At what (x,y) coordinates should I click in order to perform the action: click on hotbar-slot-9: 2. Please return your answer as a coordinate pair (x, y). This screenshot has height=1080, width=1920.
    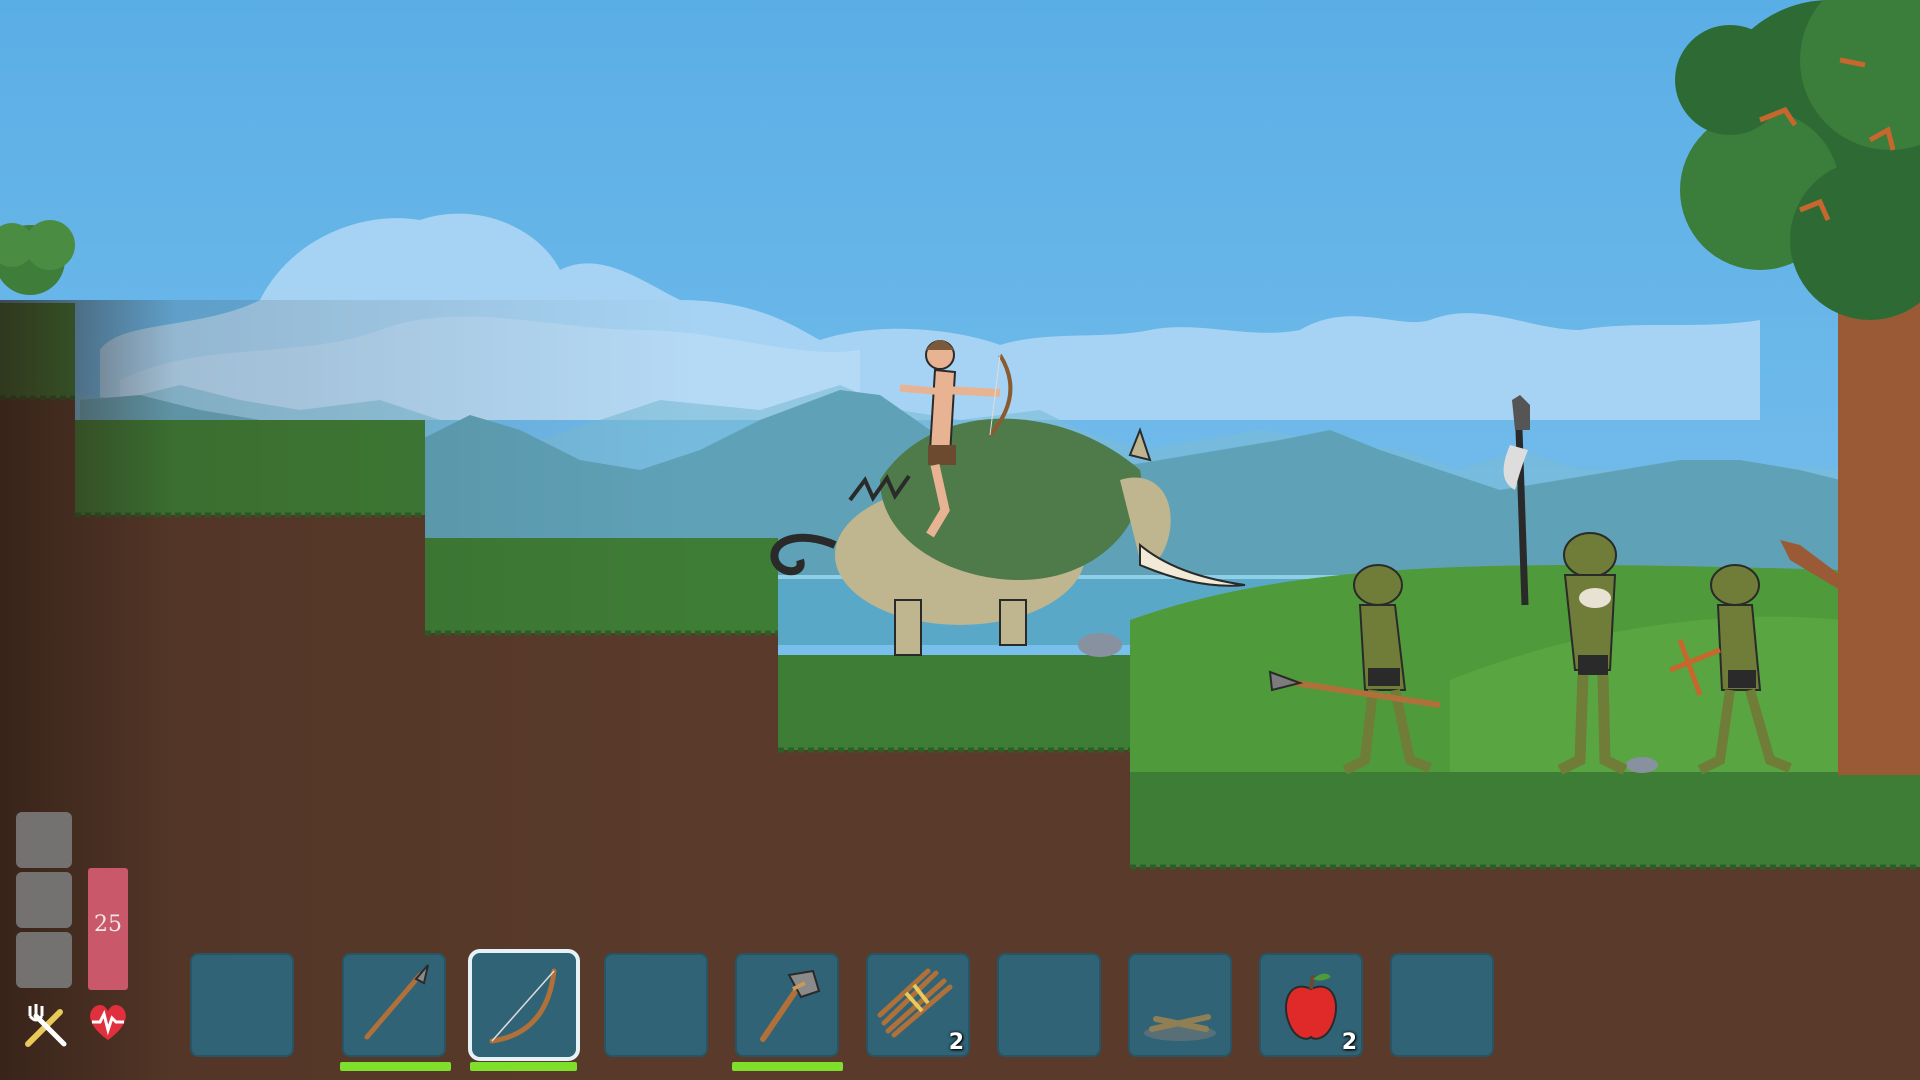
    Looking at the image, I should click on (1311, 1005).